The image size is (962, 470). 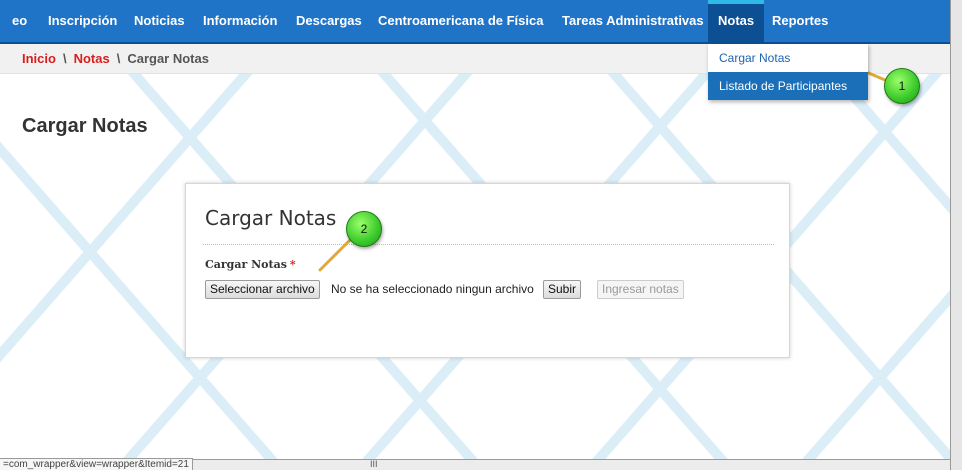 I want to click on scrollbar-grip: III, so click(x=374, y=464).